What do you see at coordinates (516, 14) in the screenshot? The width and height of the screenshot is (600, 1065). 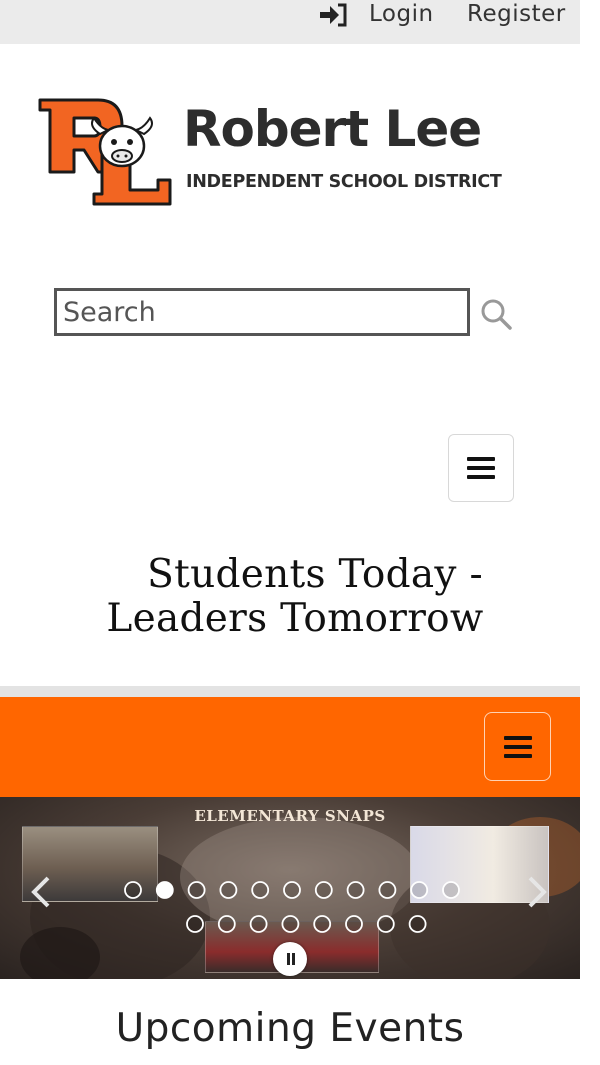 I see `register-link: Register` at bounding box center [516, 14].